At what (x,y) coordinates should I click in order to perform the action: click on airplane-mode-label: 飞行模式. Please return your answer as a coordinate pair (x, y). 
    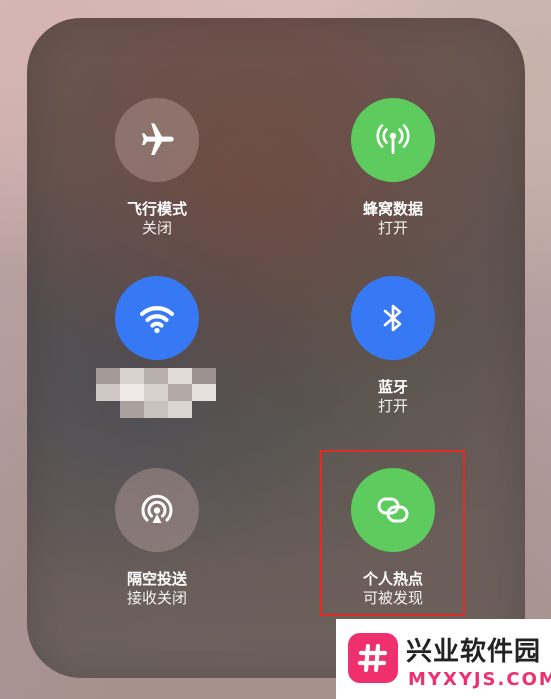
    Looking at the image, I should click on (156, 209).